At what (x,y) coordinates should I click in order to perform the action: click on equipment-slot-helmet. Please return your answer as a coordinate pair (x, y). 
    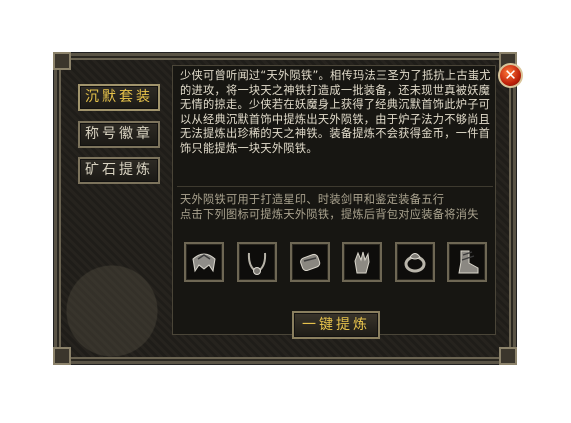
    Looking at the image, I should click on (204, 262).